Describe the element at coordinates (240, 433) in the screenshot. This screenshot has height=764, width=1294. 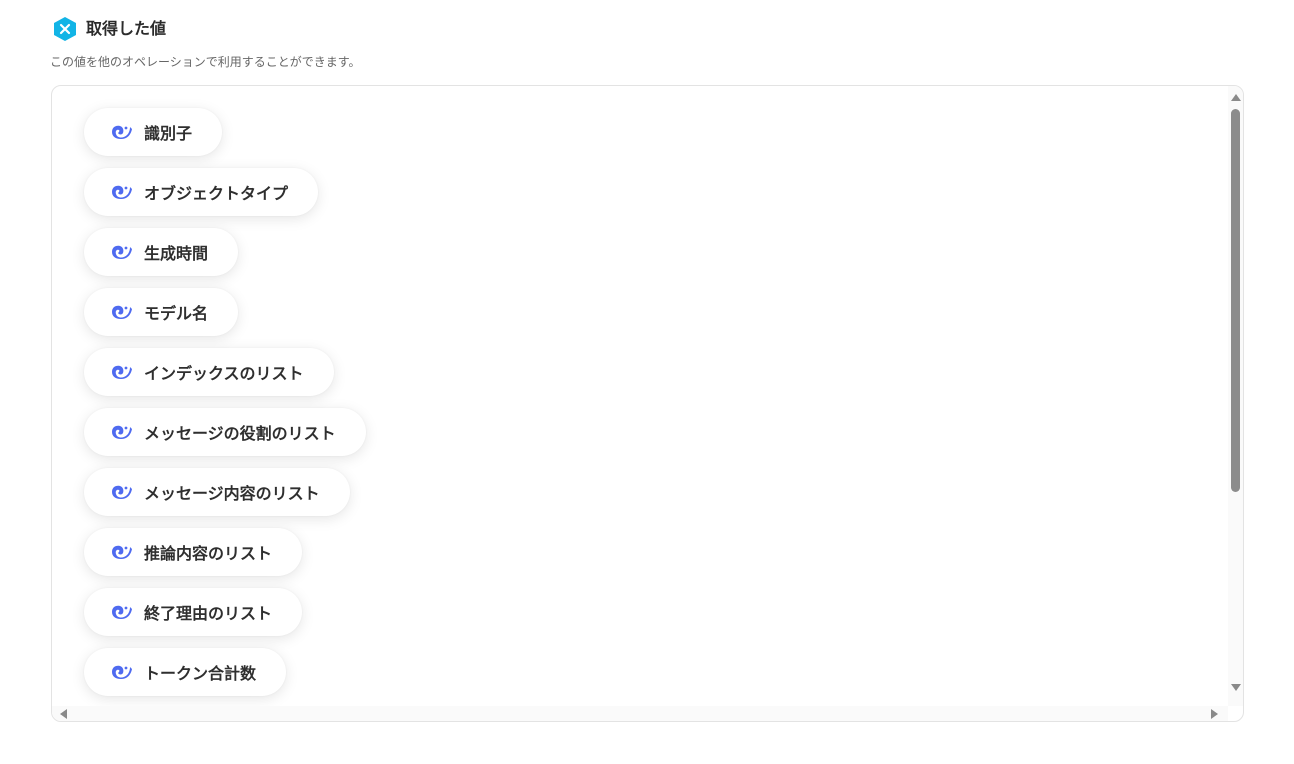
I see `value-chip-label: メッセージの役割のリスト` at that location.